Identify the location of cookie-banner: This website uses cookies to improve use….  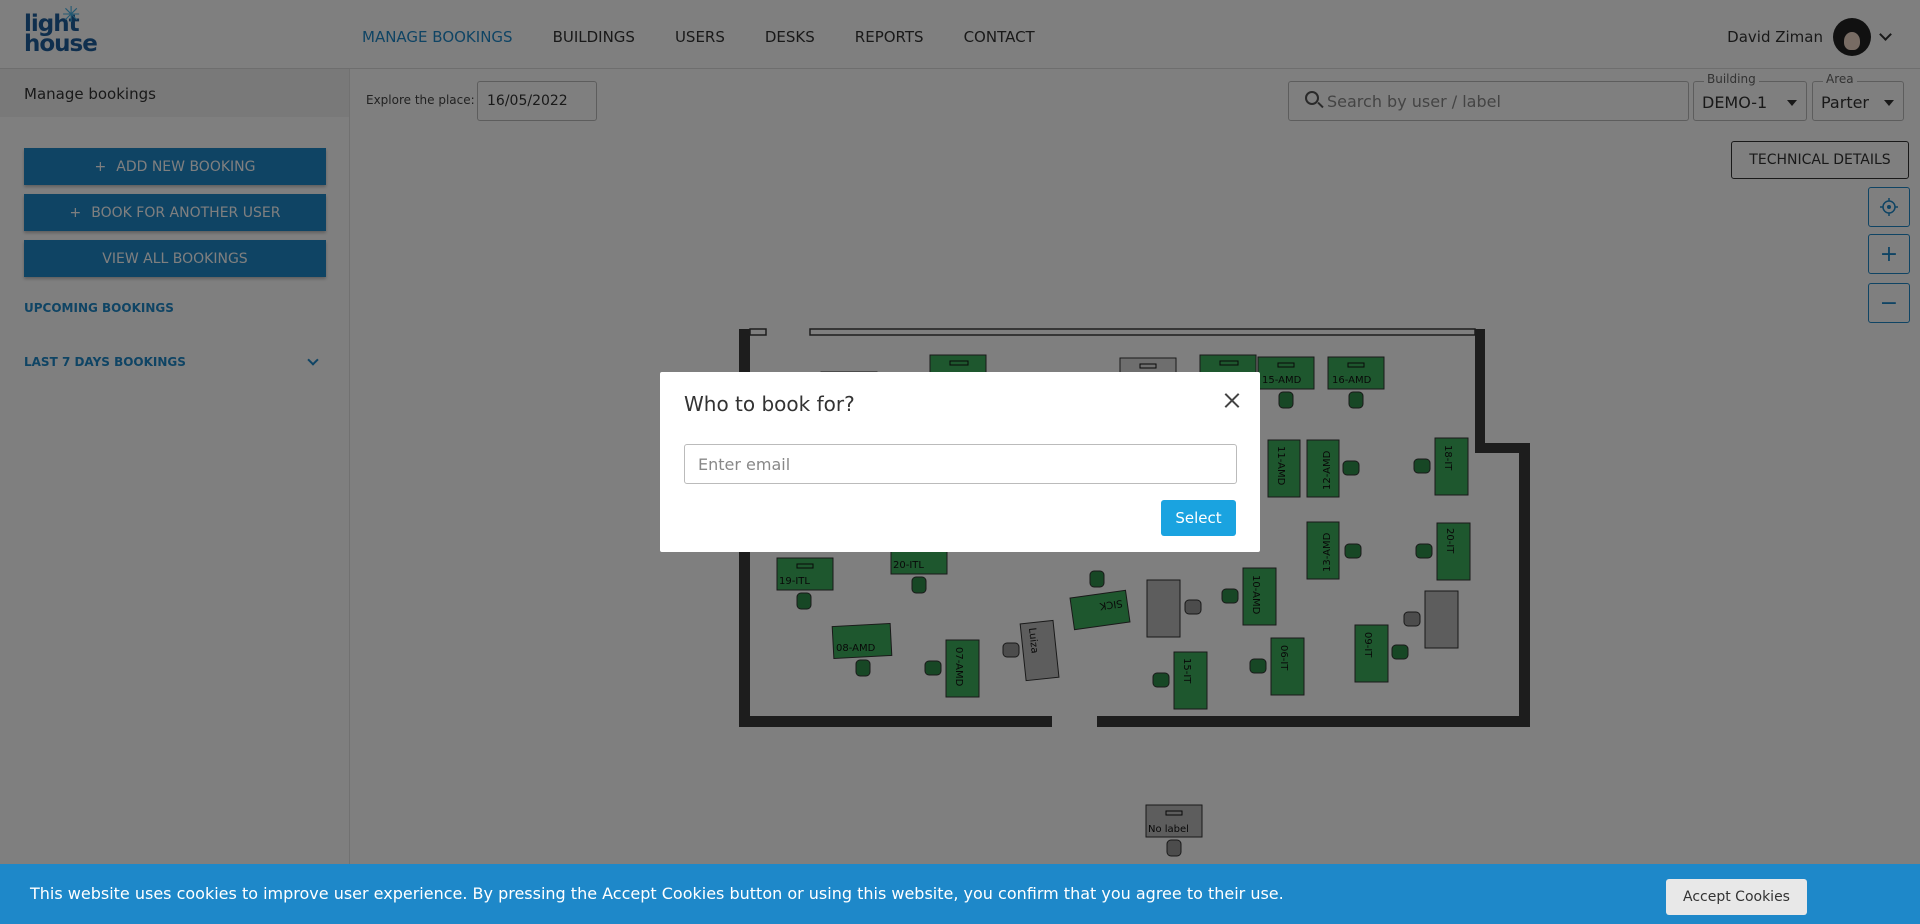
(960, 894).